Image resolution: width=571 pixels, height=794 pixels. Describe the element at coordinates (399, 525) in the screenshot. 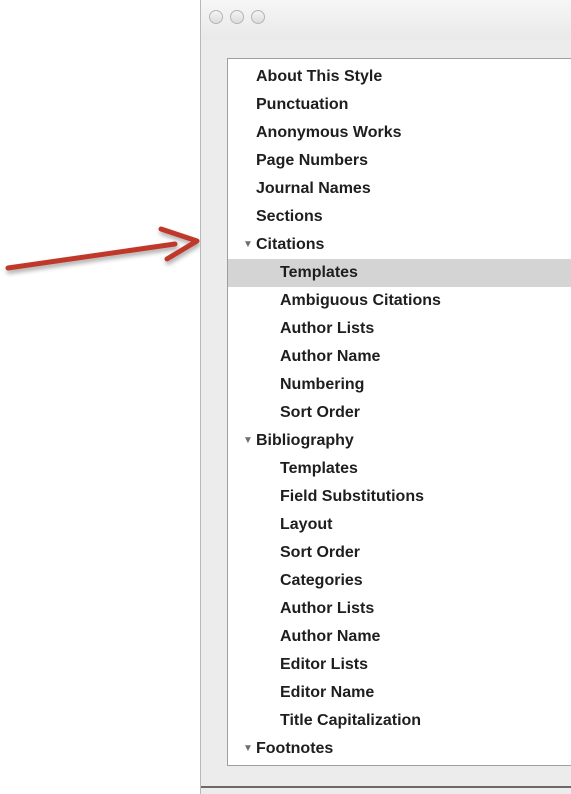

I see `outline-item: Layout` at that location.